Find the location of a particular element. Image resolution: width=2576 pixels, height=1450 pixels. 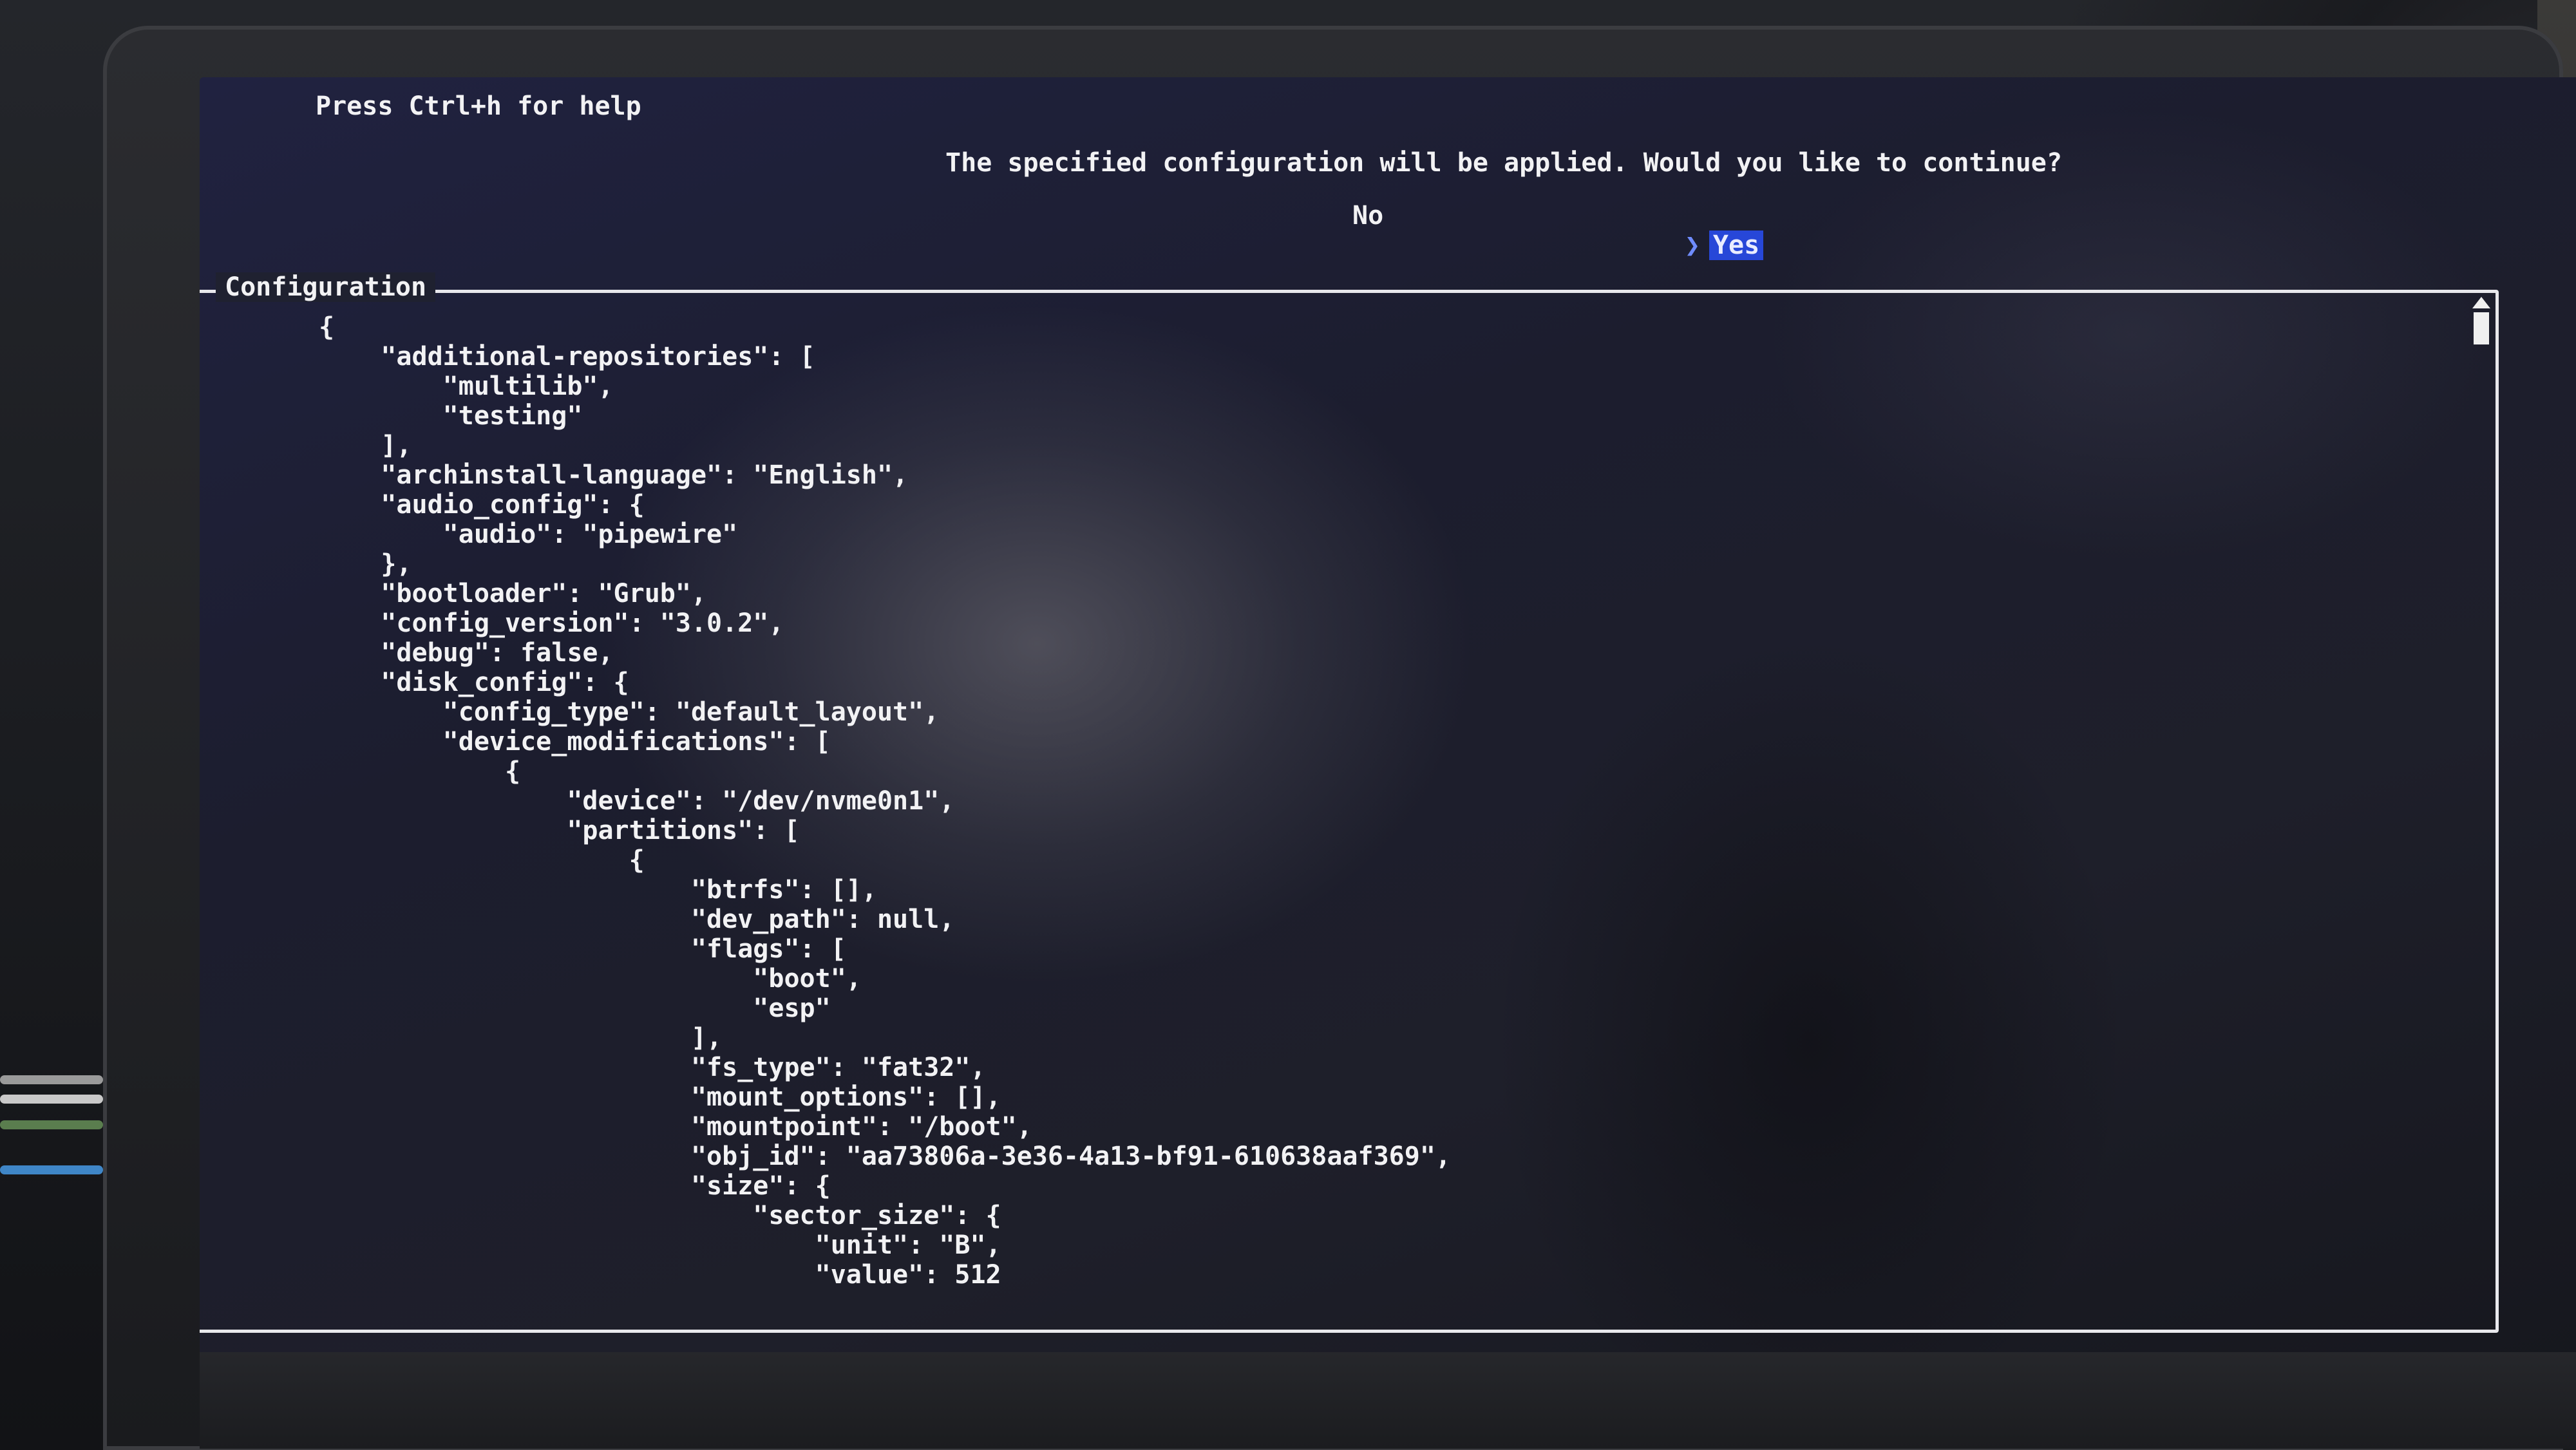

no-option: No is located at coordinates (1368, 216).